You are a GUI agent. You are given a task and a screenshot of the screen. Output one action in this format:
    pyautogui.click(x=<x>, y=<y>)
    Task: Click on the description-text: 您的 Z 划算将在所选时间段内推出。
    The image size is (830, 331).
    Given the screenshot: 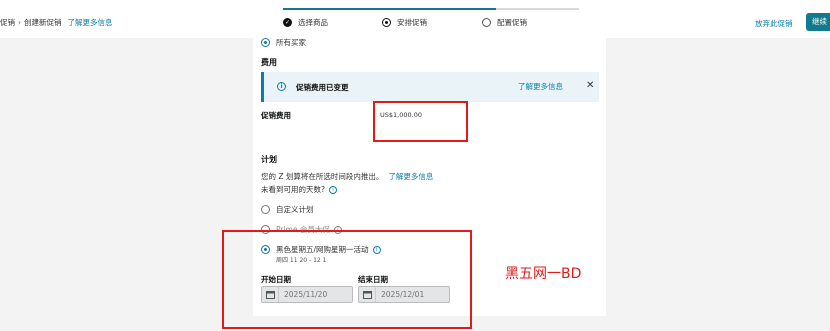 What is the action you would take?
    pyautogui.click(x=322, y=176)
    